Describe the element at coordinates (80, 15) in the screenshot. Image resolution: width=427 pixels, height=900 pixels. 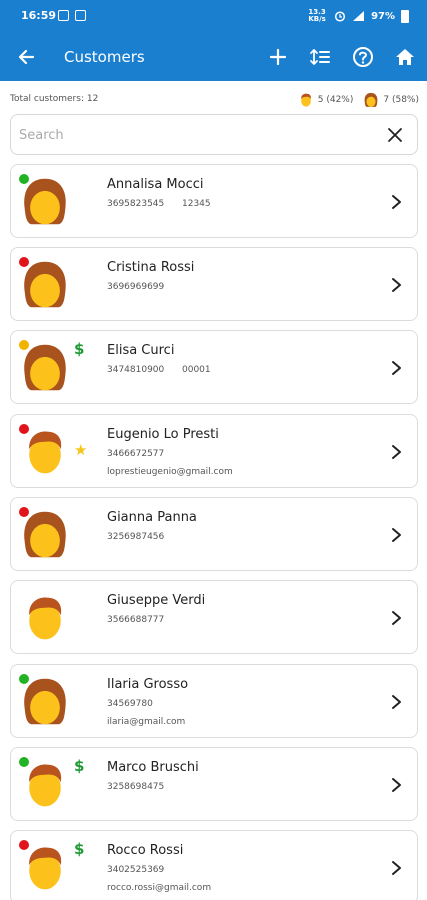
I see `gallery-icon` at that location.